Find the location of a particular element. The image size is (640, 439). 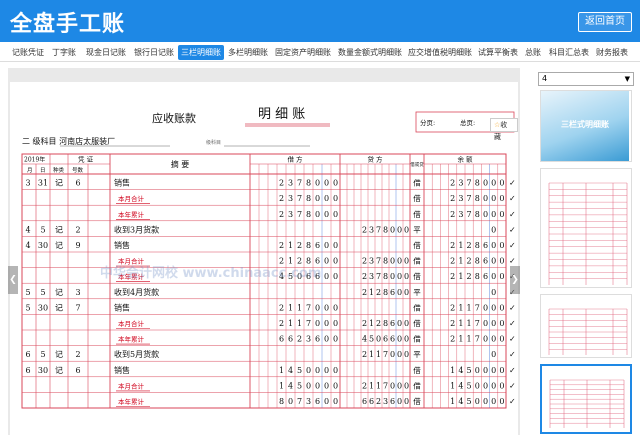

balance-header: 余 额 is located at coordinates (465, 159).